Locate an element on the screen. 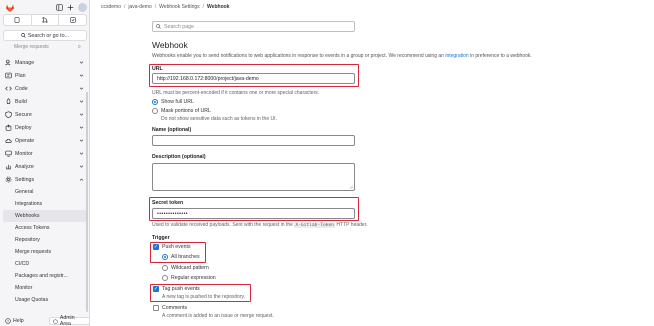 The image size is (654, 326). sidebar-item-label: Plan is located at coordinates (20, 75).